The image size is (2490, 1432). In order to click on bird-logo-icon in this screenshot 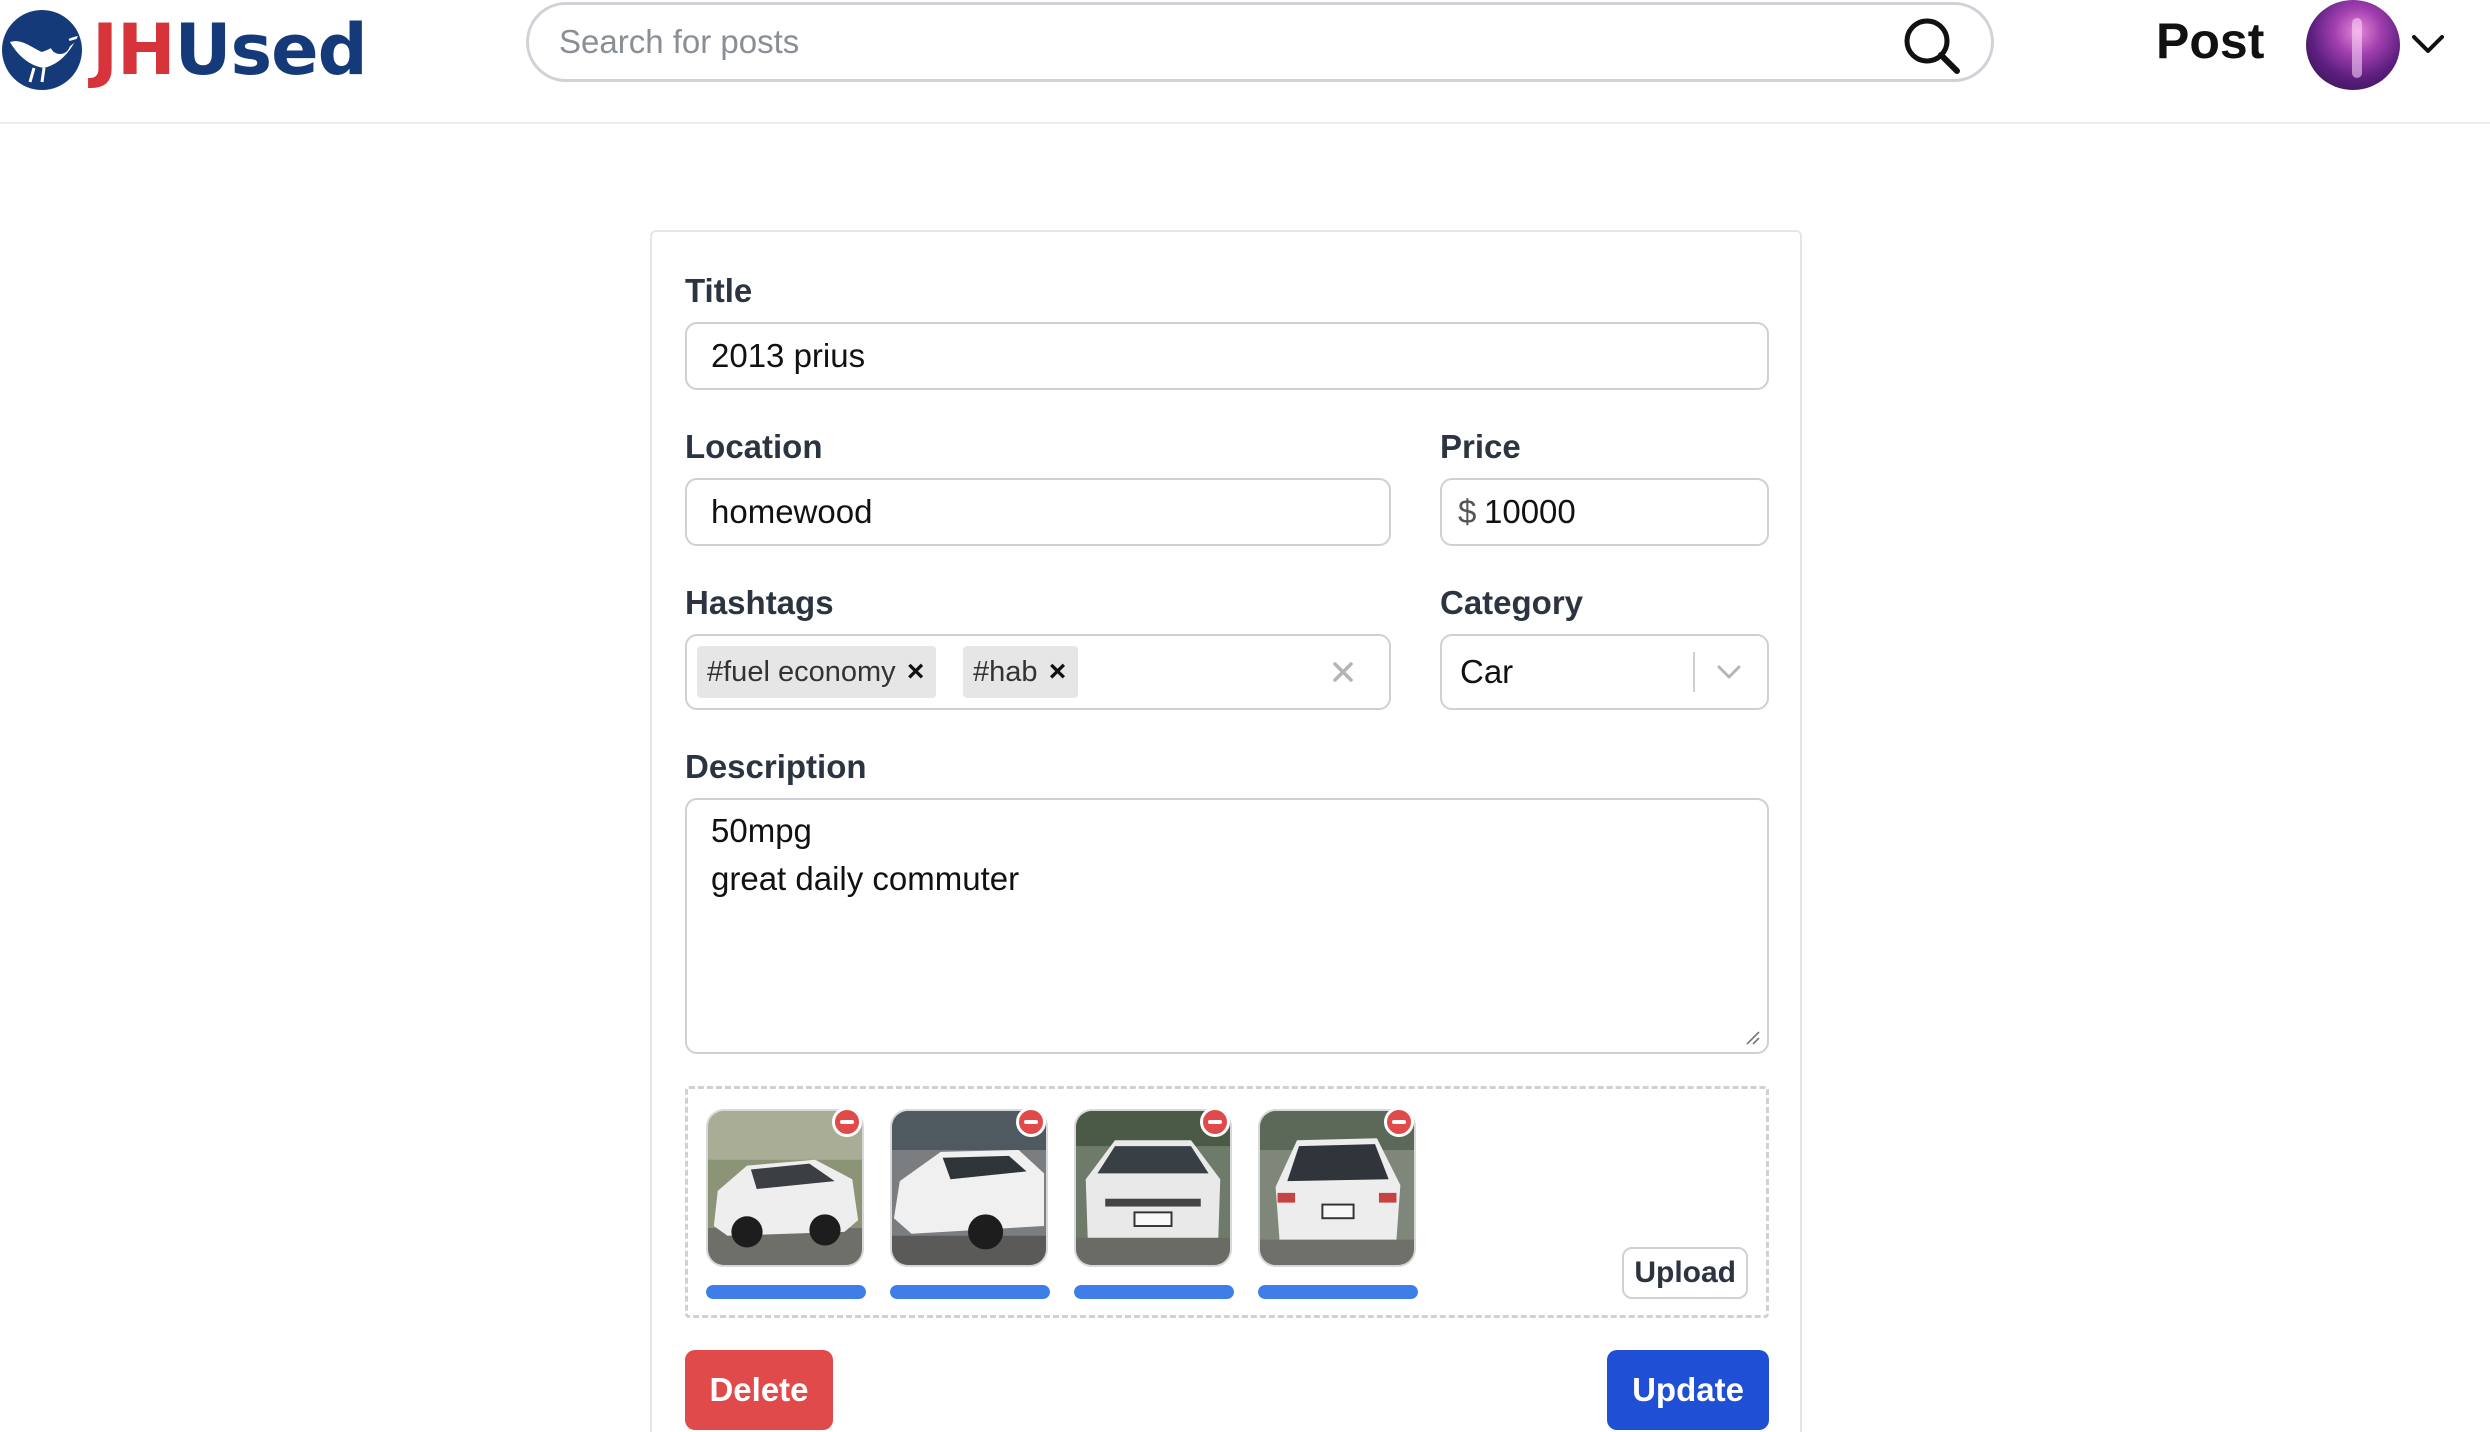, I will do `click(42, 50)`.